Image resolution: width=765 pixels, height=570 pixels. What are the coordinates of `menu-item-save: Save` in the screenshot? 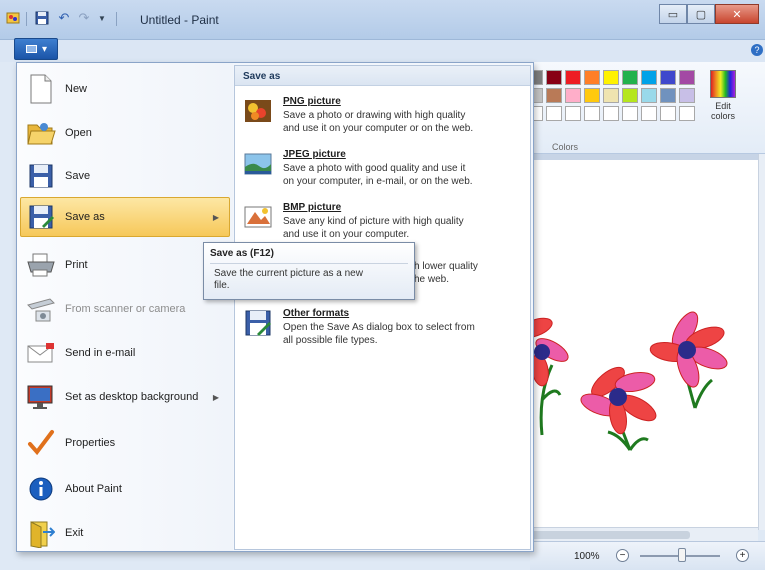 It's located at (125, 176).